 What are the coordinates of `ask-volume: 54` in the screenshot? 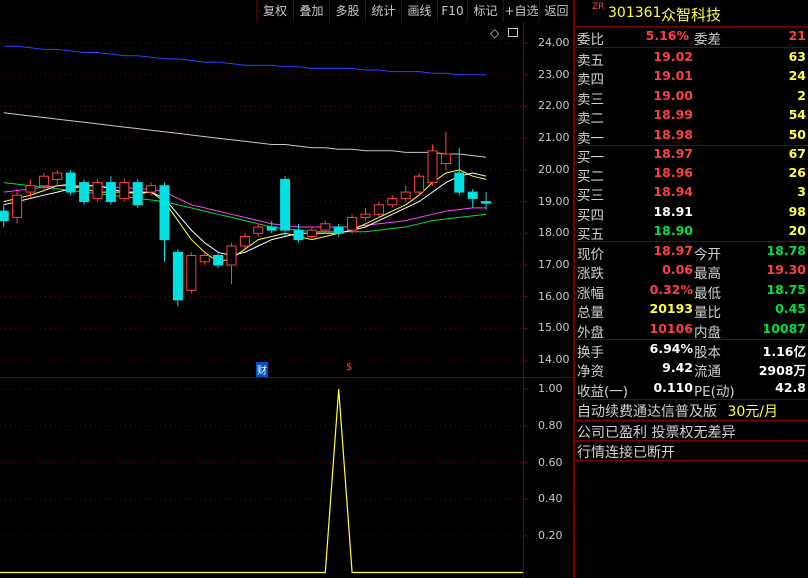 It's located at (797, 115).